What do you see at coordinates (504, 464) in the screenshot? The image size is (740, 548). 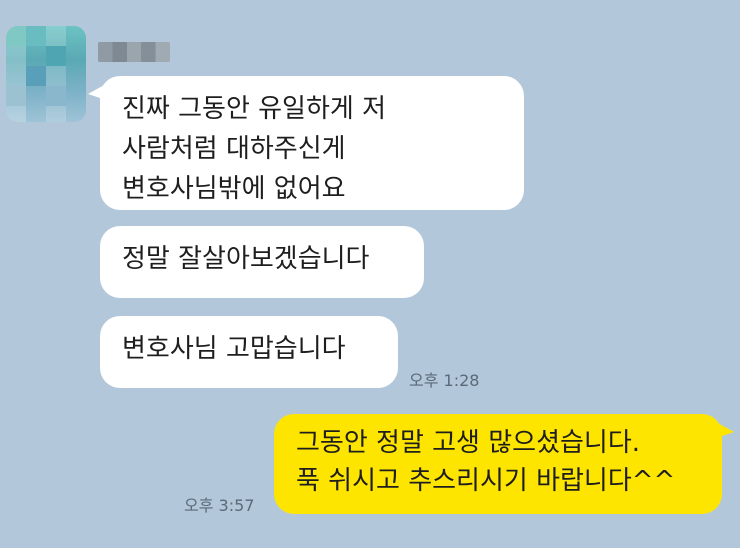 I see `outgoing-message-bubble: 그동안 정말 고생 많으셨습니다. 푹 쉬시고 추스리시기 바랍니다^^` at bounding box center [504, 464].